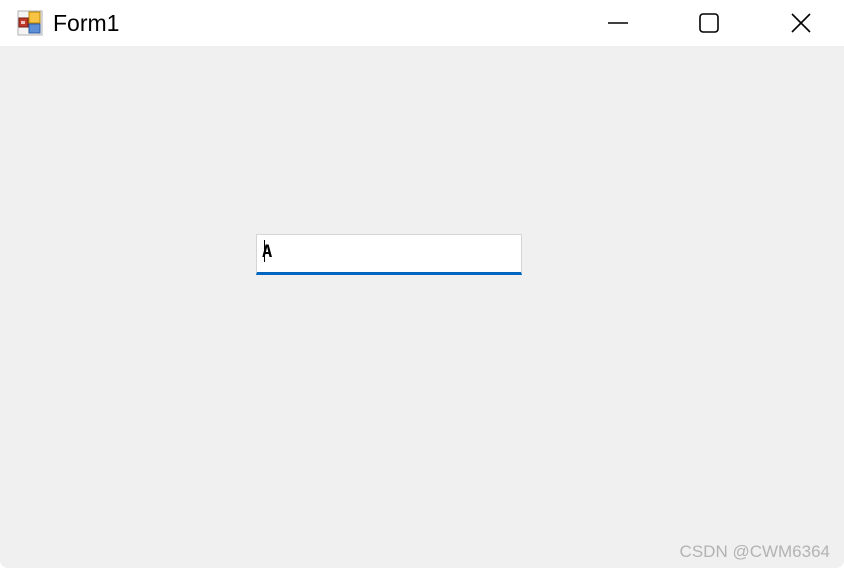  I want to click on watermark: CSDN @CWM6364, so click(754, 551).